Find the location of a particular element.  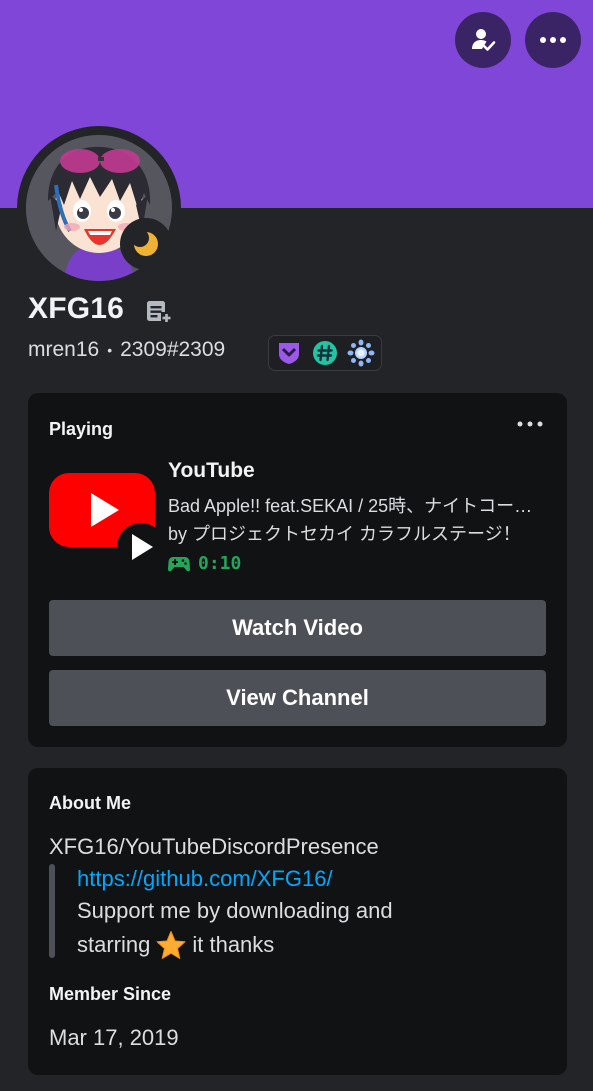

about-text-line4-end: it thanks is located at coordinates (233, 944).